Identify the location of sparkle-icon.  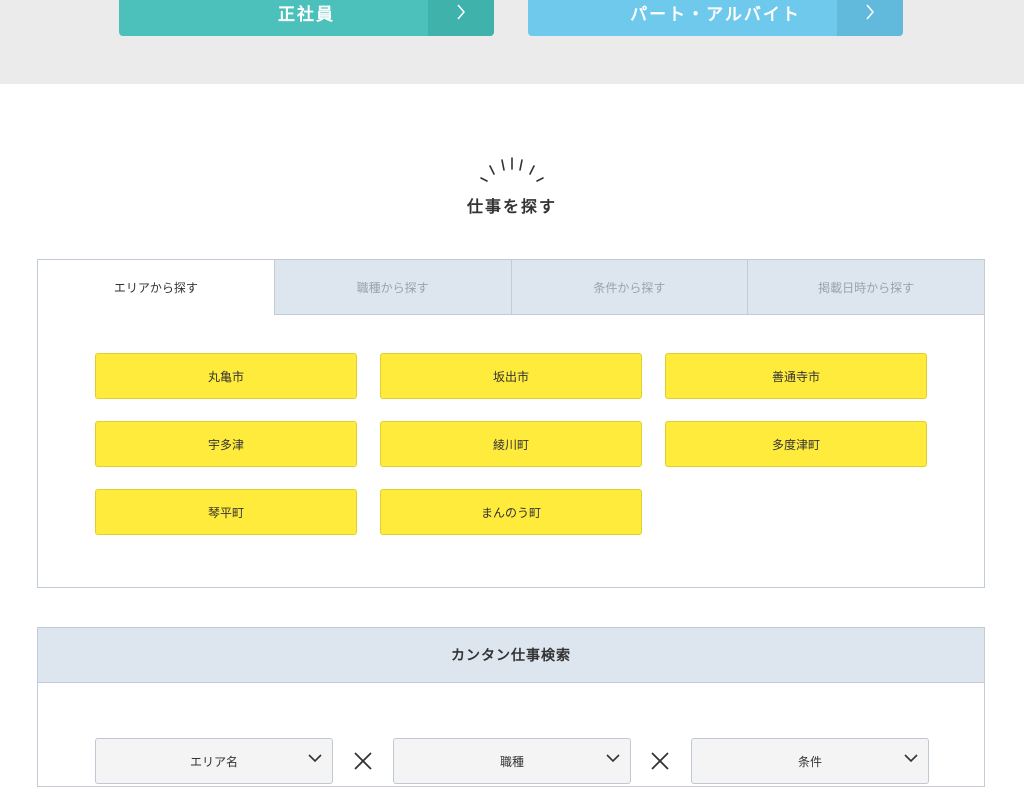
(512, 169).